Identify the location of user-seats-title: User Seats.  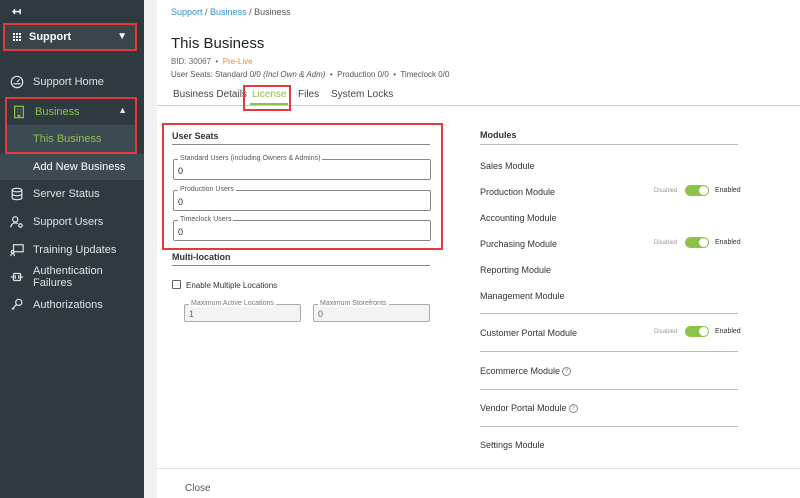
(195, 136).